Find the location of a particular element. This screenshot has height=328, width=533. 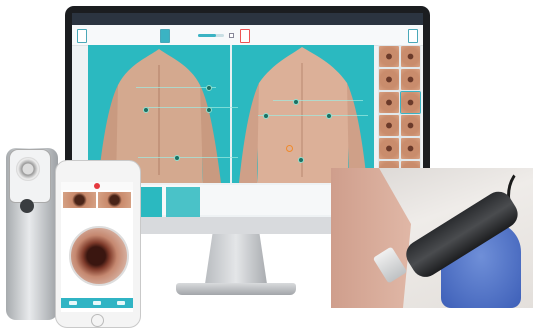

next-button is located at coordinates (413, 36).